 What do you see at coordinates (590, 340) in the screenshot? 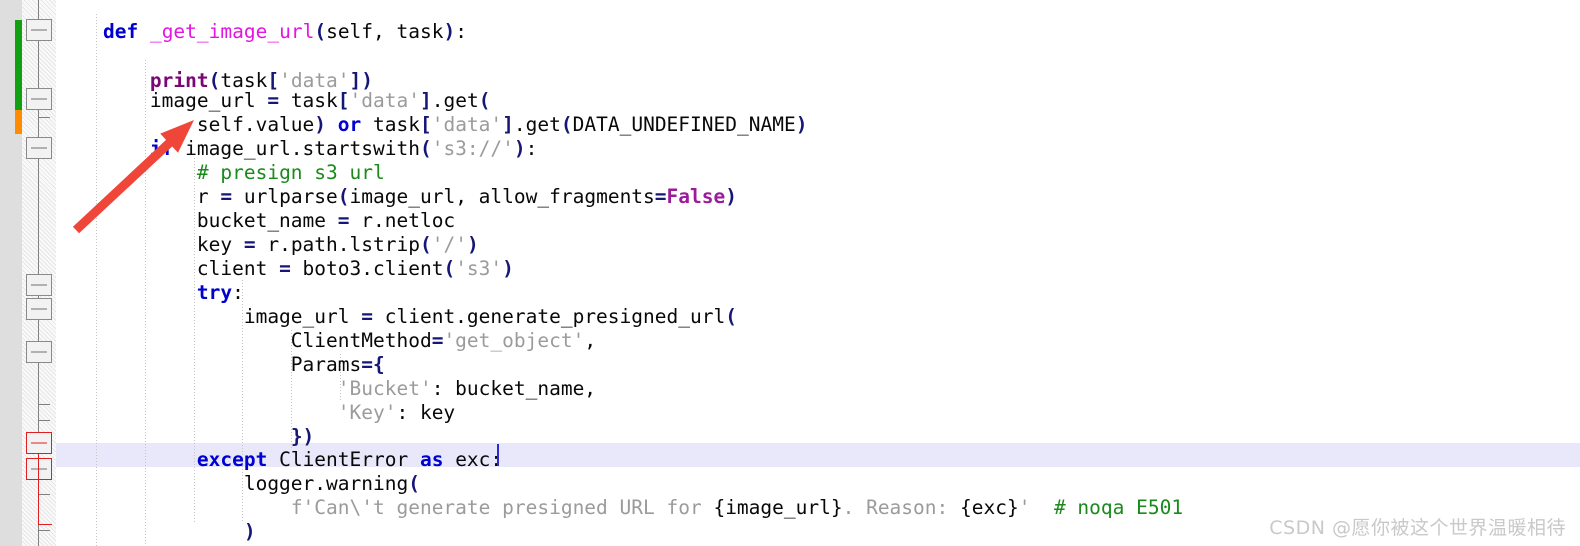
I see `code-token-plain: ,` at bounding box center [590, 340].